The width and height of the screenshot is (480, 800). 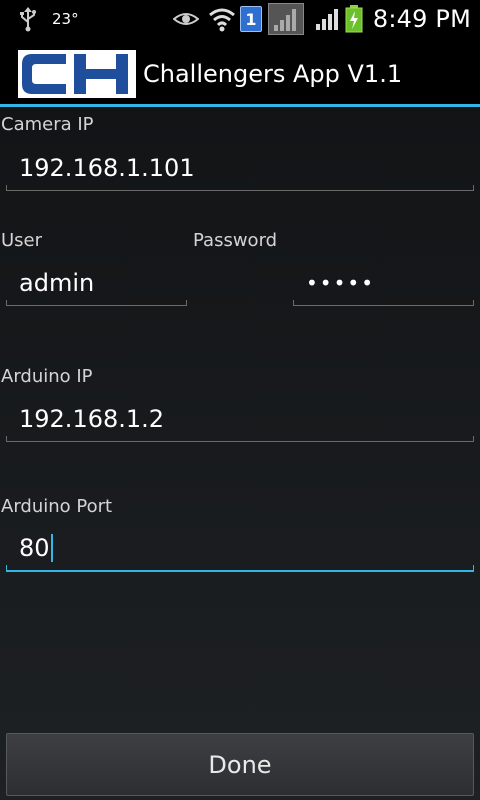 What do you see at coordinates (383, 283) in the screenshot?
I see `password-input: •••••` at bounding box center [383, 283].